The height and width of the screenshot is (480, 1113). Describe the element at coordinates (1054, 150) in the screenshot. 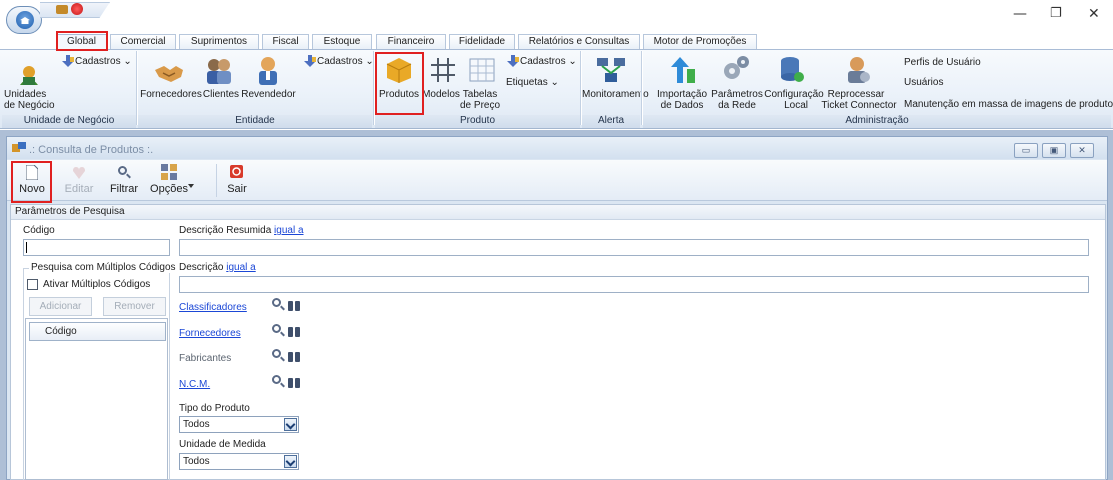

I see `child-maximize-button: ▣` at that location.